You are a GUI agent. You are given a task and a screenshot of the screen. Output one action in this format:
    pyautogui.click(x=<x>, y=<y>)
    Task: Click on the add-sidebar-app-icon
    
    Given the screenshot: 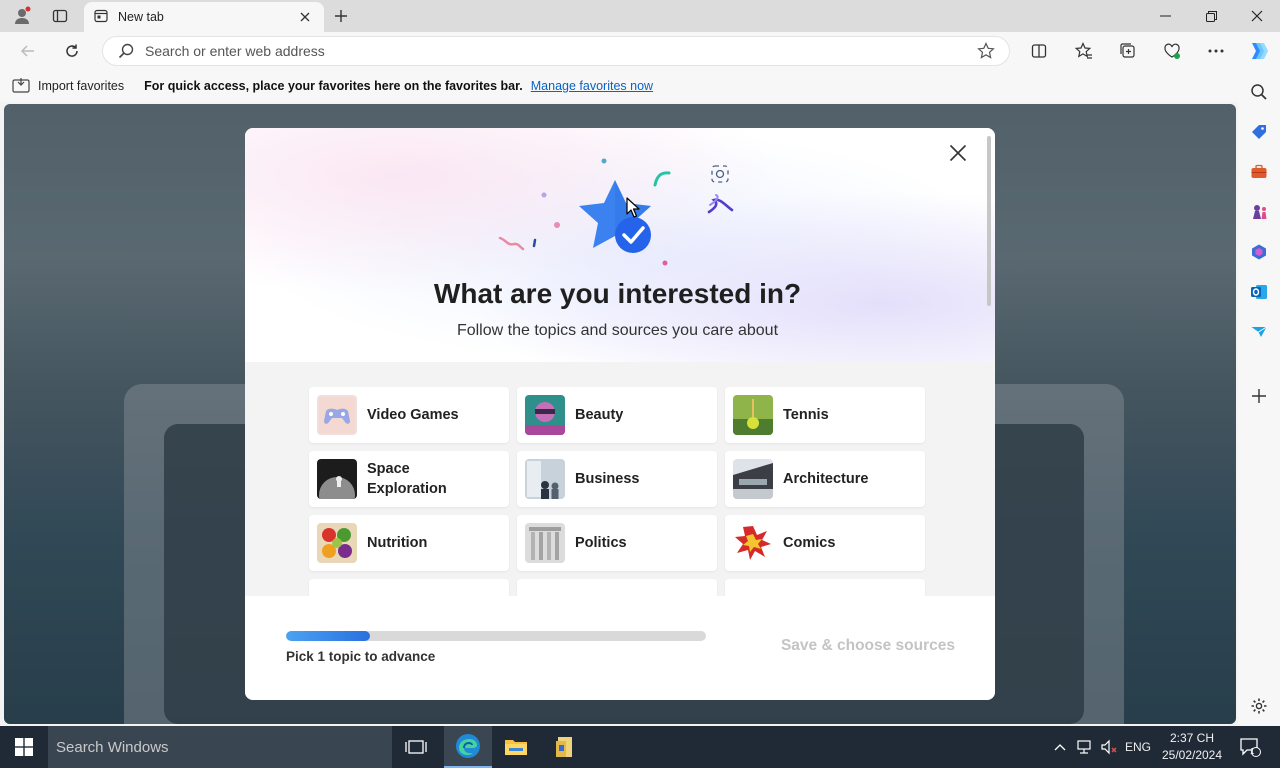 What is the action you would take?
    pyautogui.click(x=1259, y=396)
    